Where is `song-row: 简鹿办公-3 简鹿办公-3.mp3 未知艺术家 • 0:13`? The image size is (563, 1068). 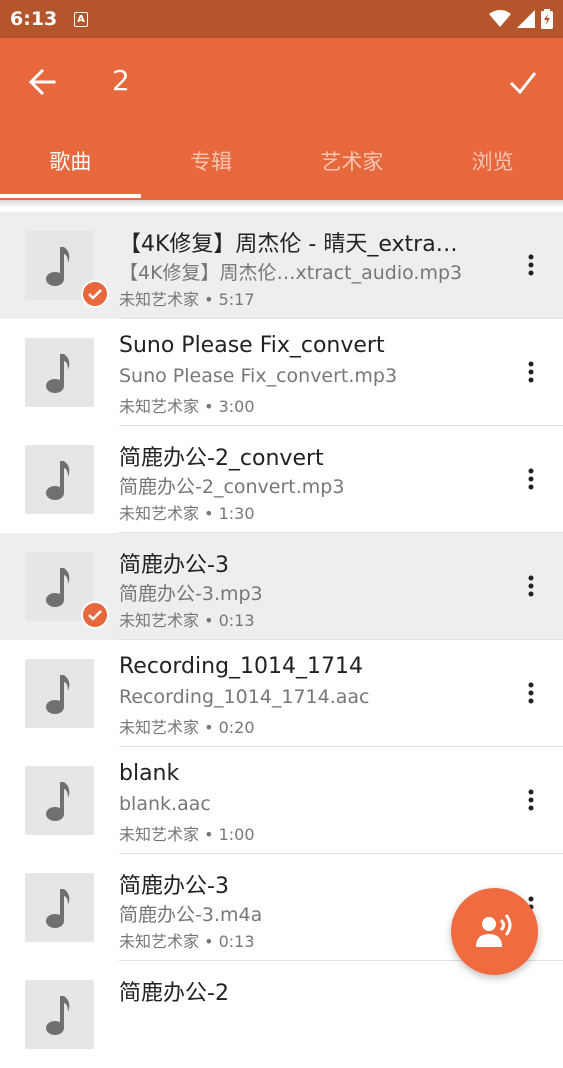
song-row: 简鹿办公-3 简鹿办公-3.mp3 未知艺术家 • 0:13 is located at coordinates (281, 586).